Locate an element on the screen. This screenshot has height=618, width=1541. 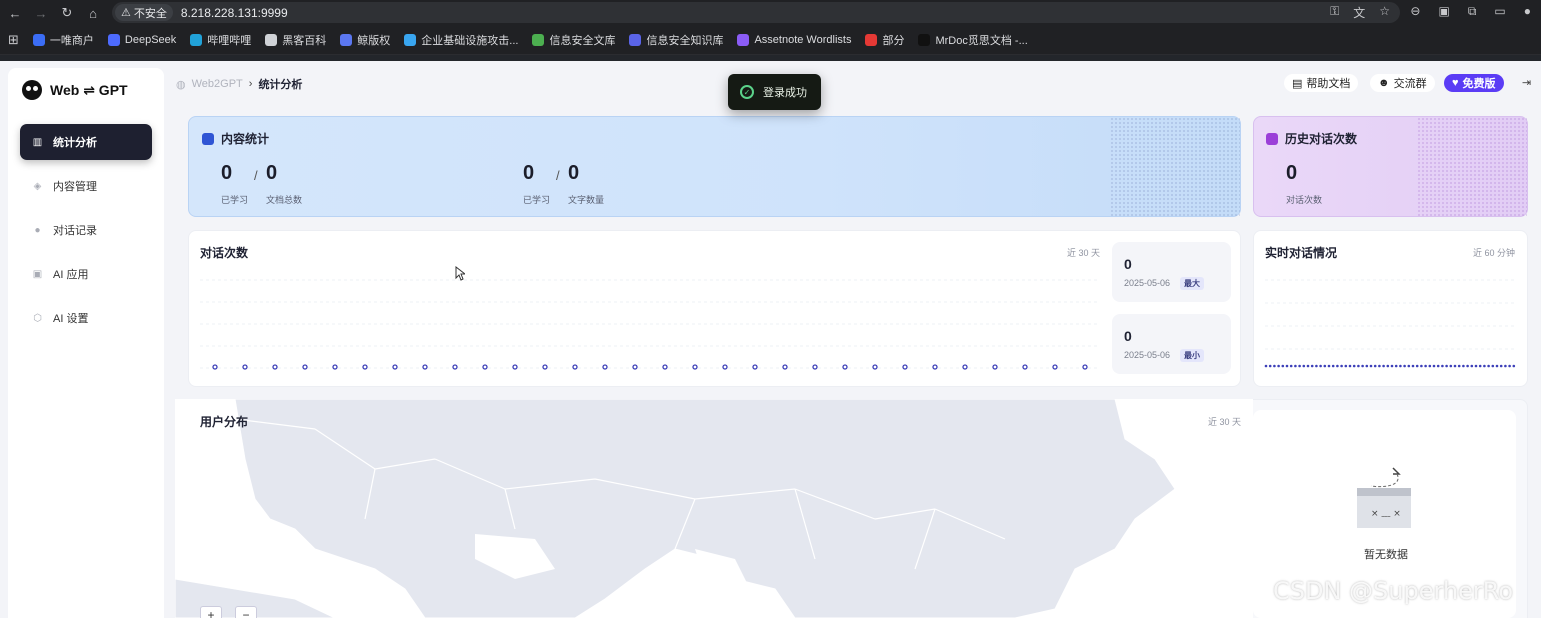
content-stats-title: 内容统计 is located at coordinates (235, 138).